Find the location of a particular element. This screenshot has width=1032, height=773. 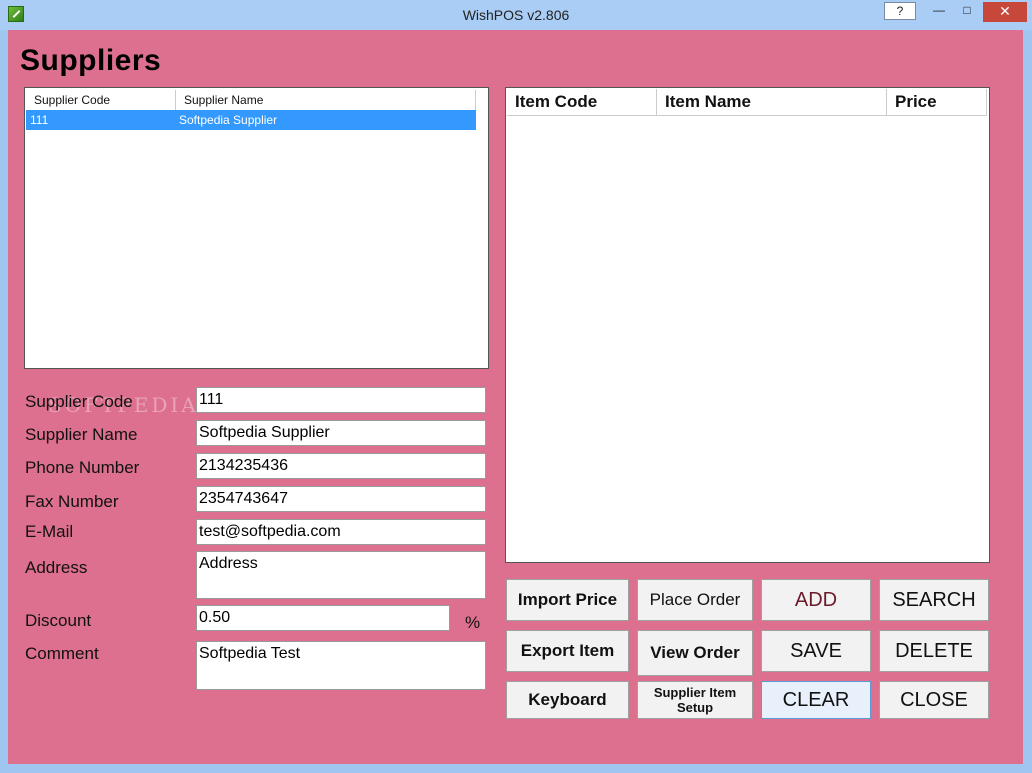

supplier-item-setup-line1: Supplier Item is located at coordinates (695, 692).